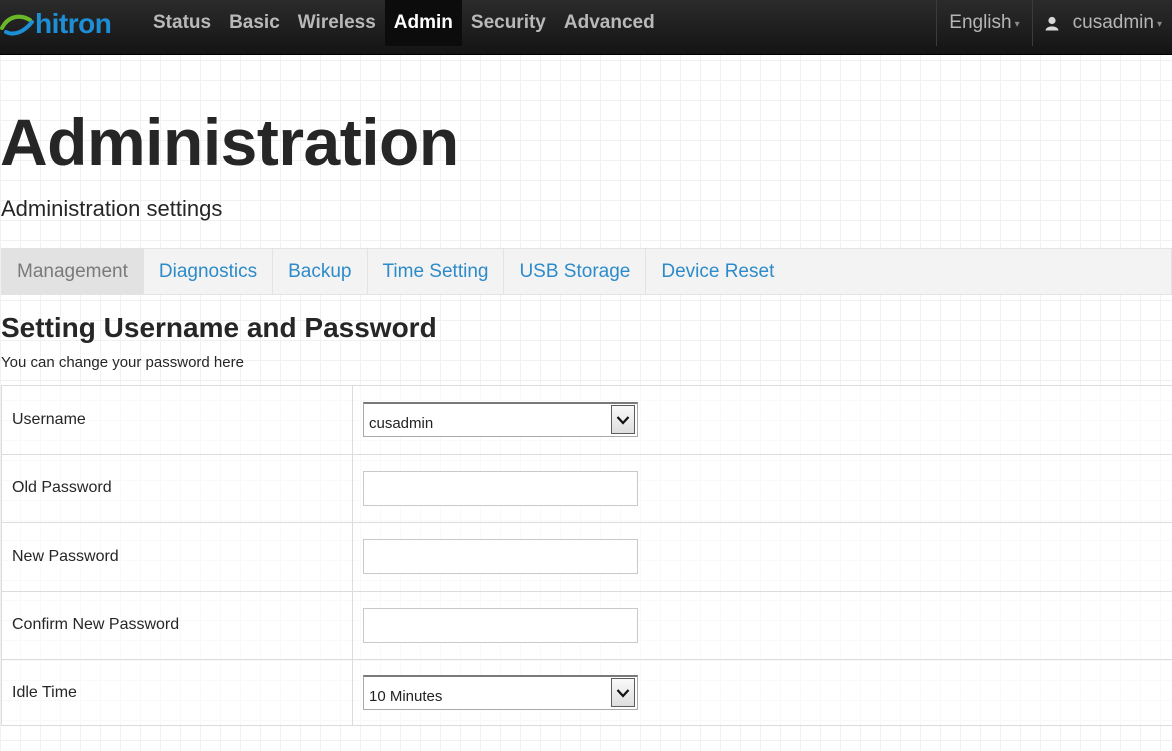  Describe the element at coordinates (500, 692) in the screenshot. I see `idle-time-select: 10 Minutes` at that location.